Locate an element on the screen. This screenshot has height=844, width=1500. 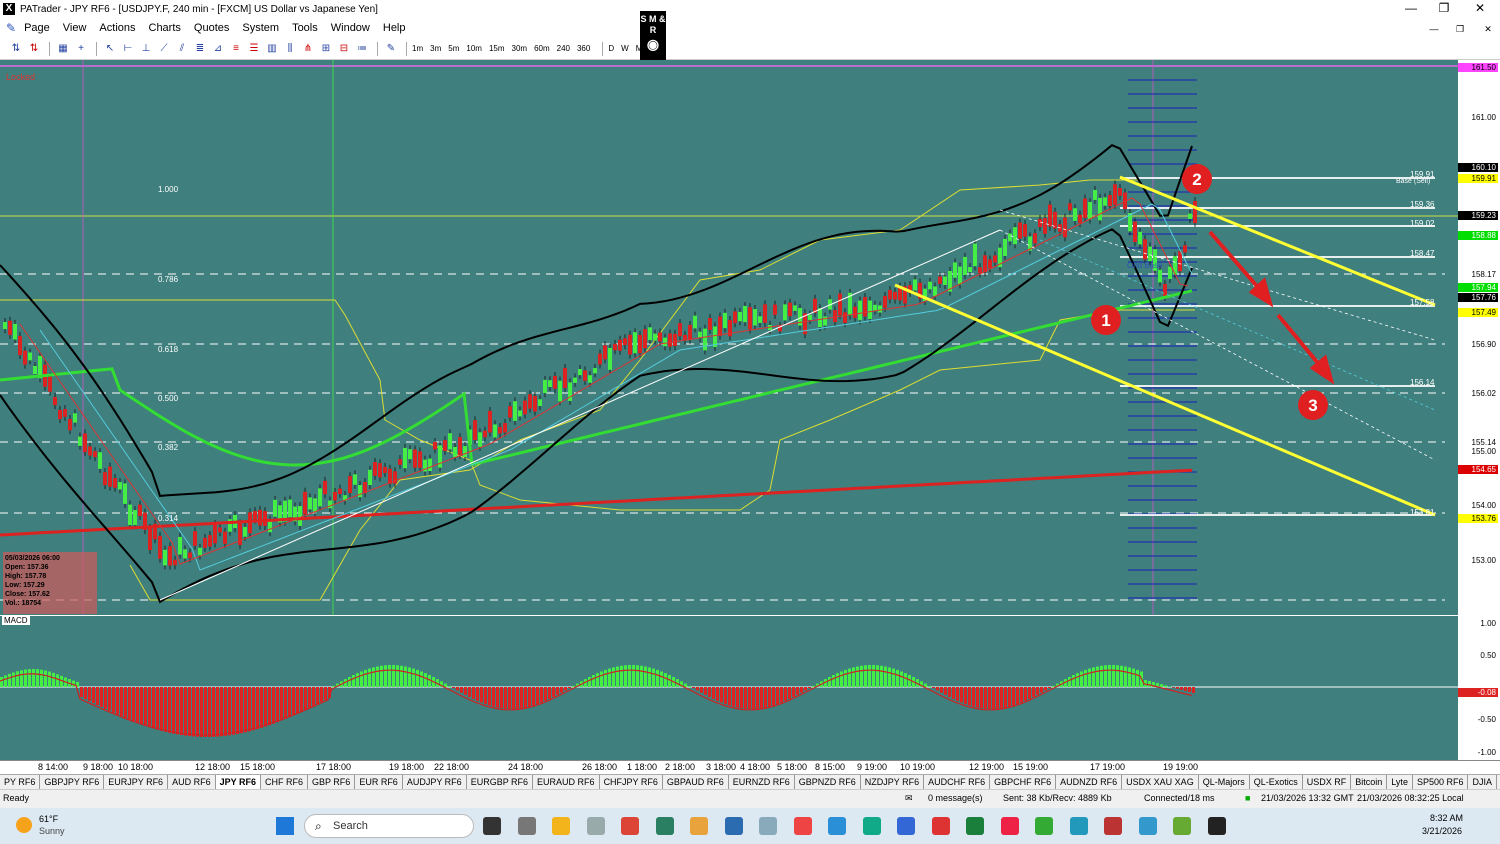
mail-icon: ✉ is located at coordinates (909, 798).